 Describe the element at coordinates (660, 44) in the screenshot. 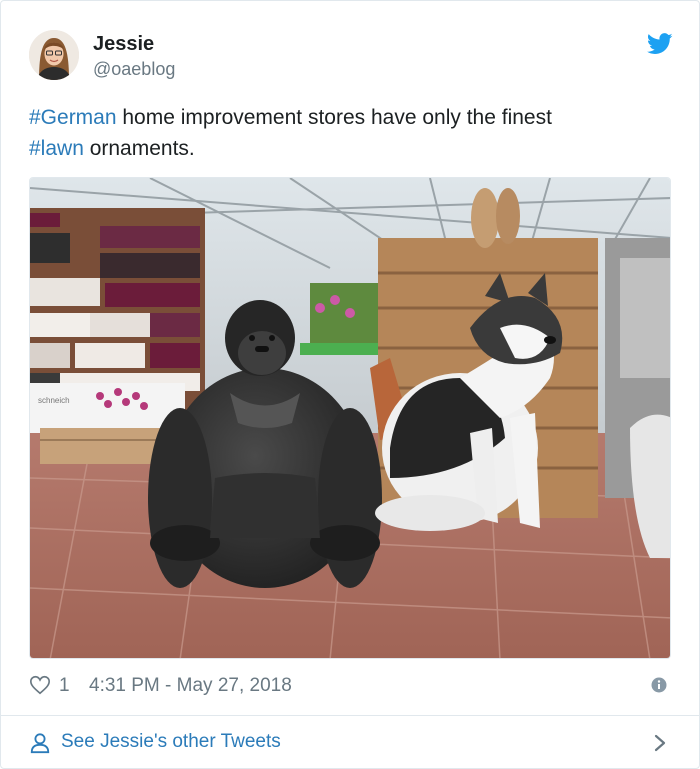

I see `twitter-bird-icon` at that location.